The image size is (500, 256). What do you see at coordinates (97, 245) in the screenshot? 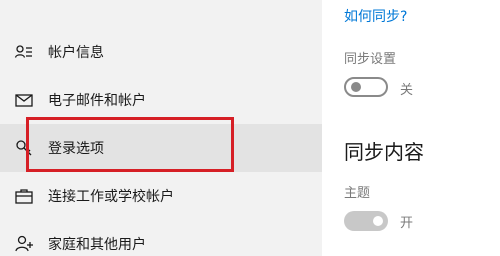
I see `nav-item-label: 家庭和其他用户` at bounding box center [97, 245].